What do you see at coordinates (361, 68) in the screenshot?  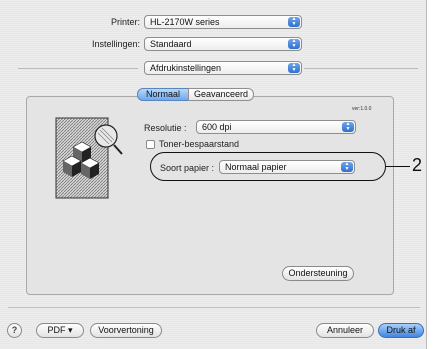 I see `separator-right` at bounding box center [361, 68].